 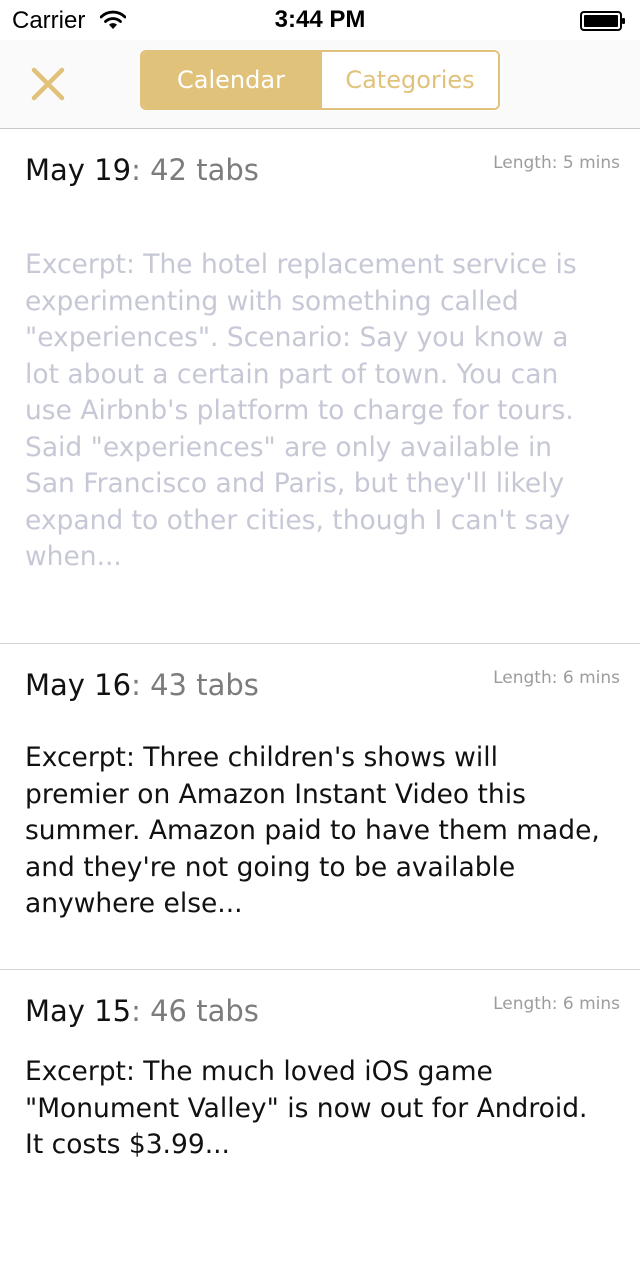 I want to click on close-icon, so click(x=48, y=84).